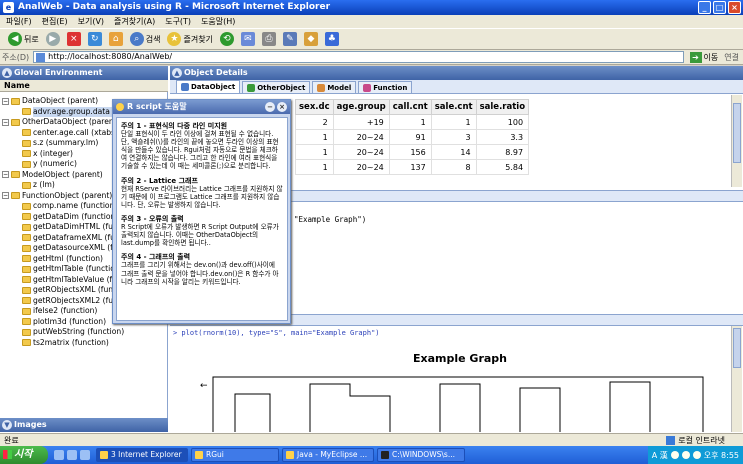  I want to click on menu-favorites: 즐겨찾기(A), so click(134, 21).